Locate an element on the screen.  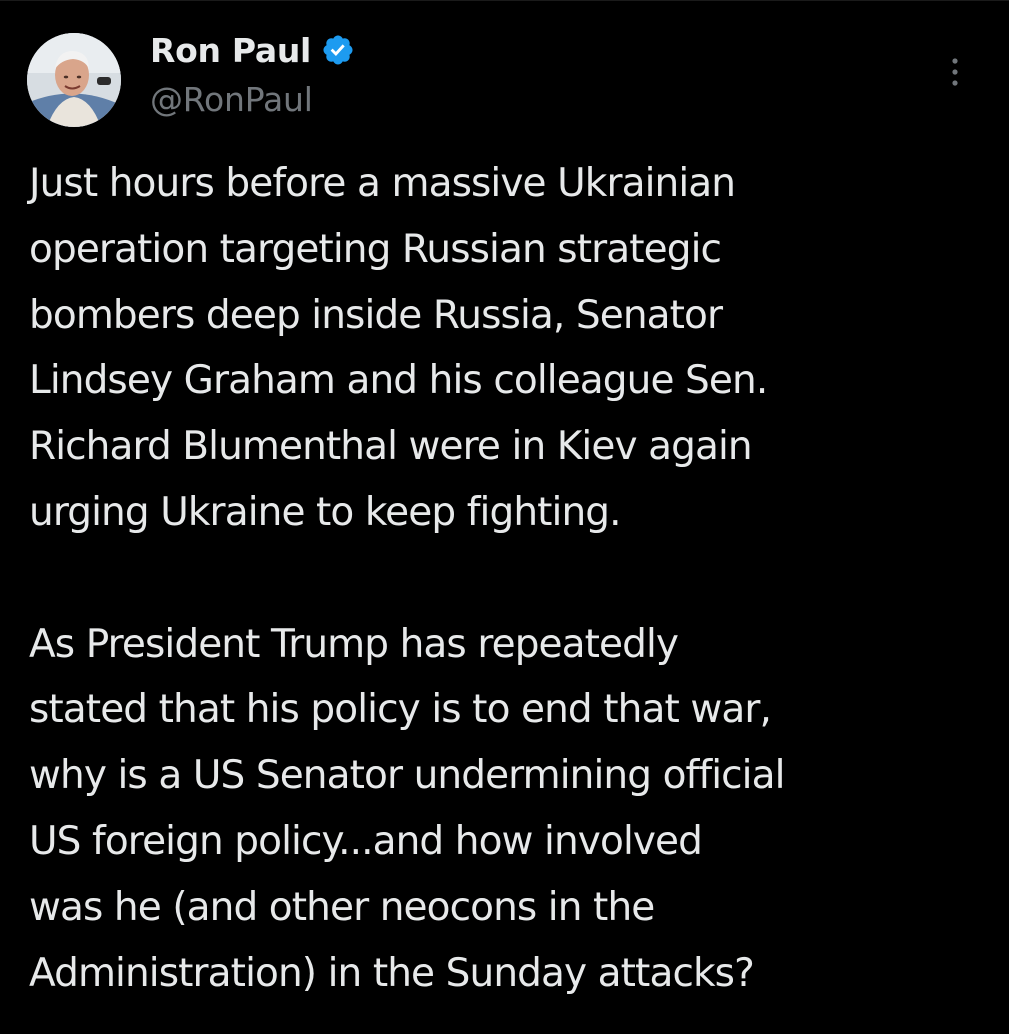
tweet-line: operation targeting Russian strategic is located at coordinates (375, 249).